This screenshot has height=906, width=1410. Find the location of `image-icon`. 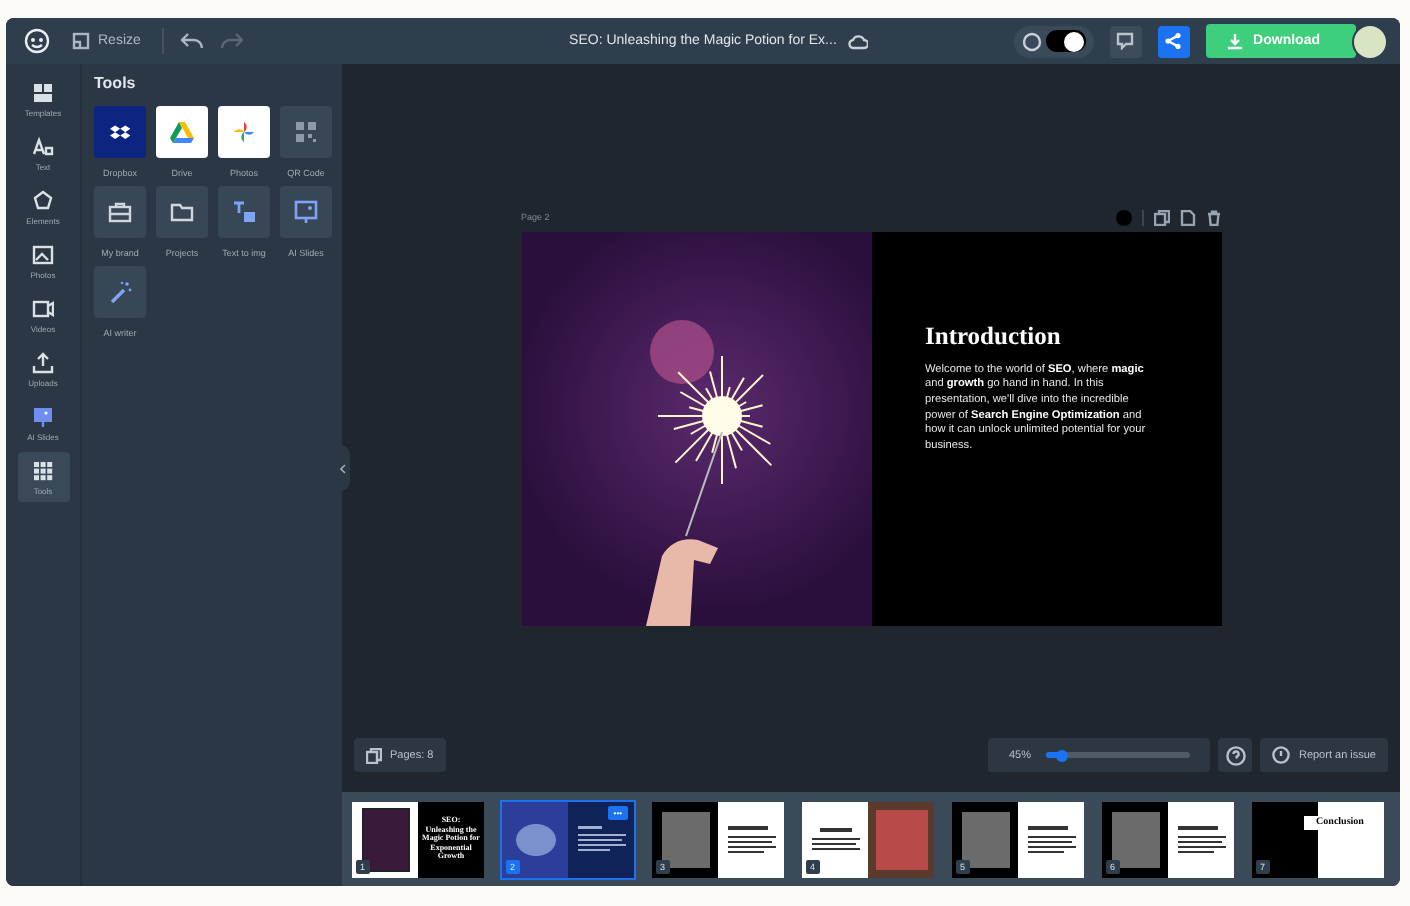

image-icon is located at coordinates (43, 255).